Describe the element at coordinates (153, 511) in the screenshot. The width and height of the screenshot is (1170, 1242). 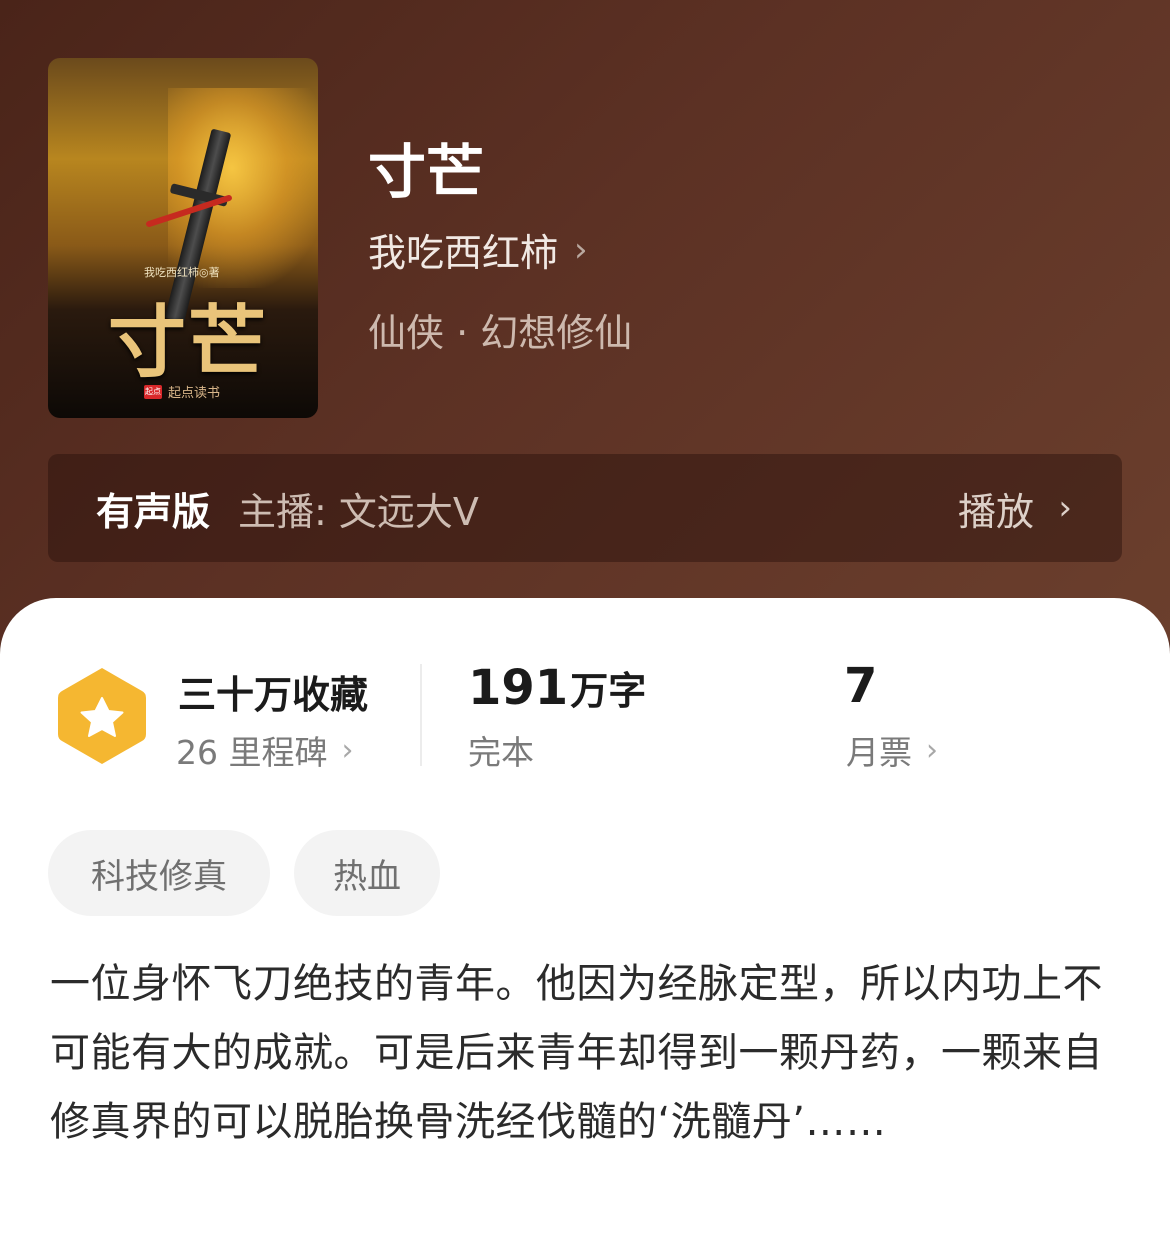
I see `audio-label: 有声版` at that location.